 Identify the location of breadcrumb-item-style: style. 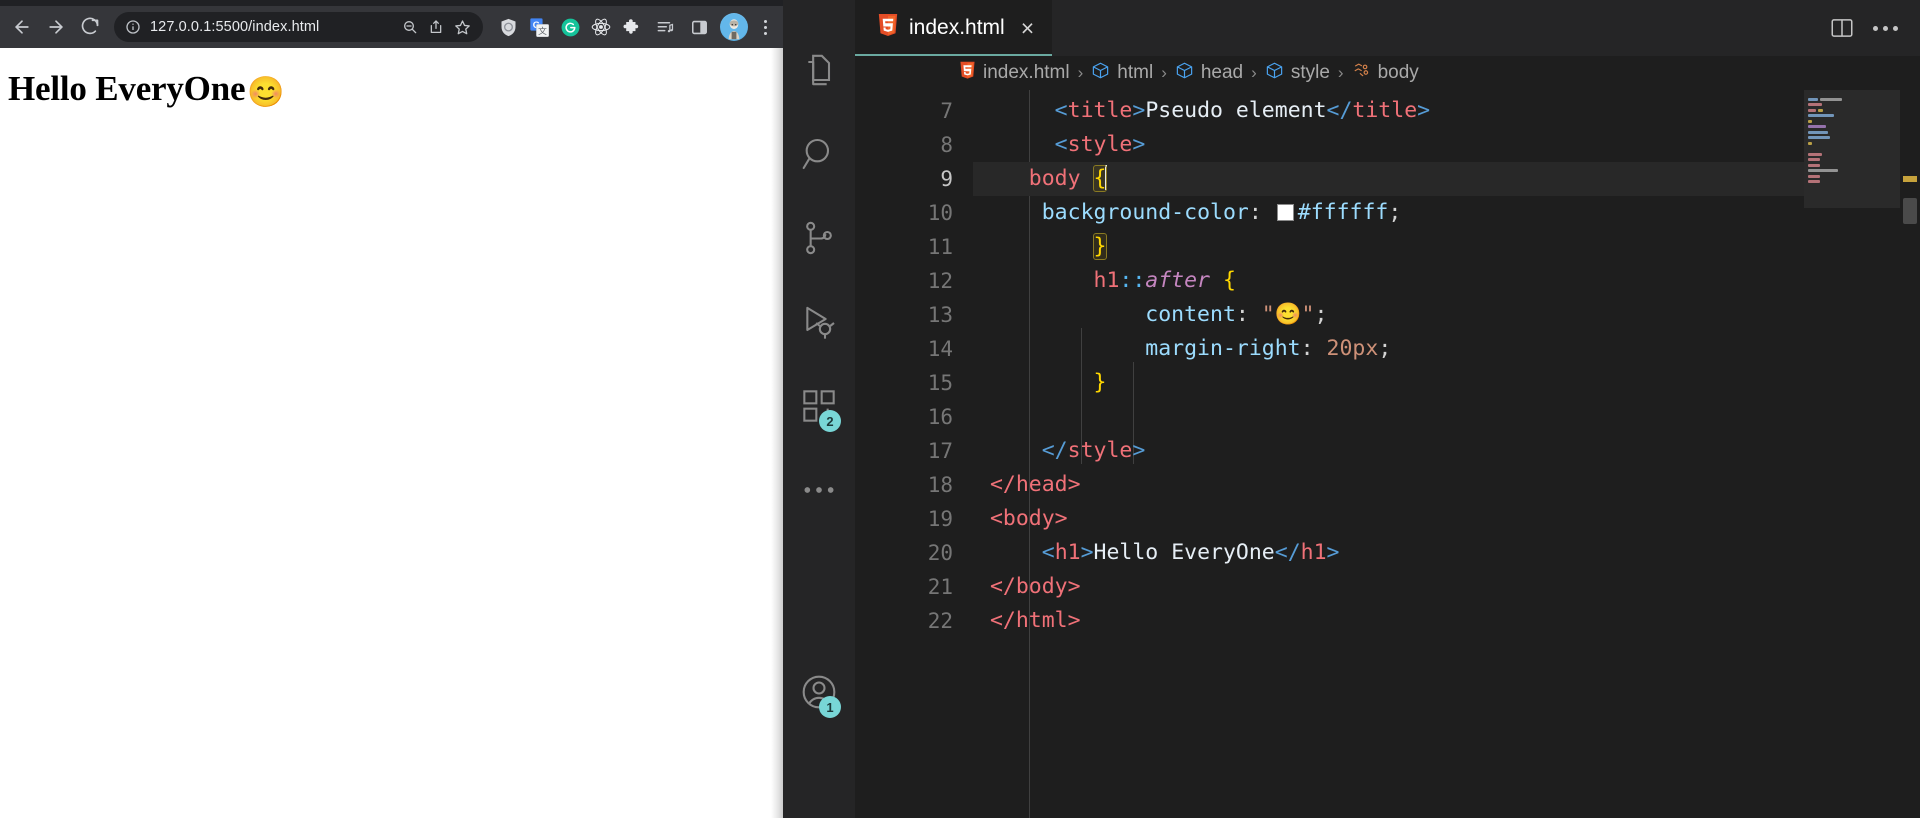
(1297, 73).